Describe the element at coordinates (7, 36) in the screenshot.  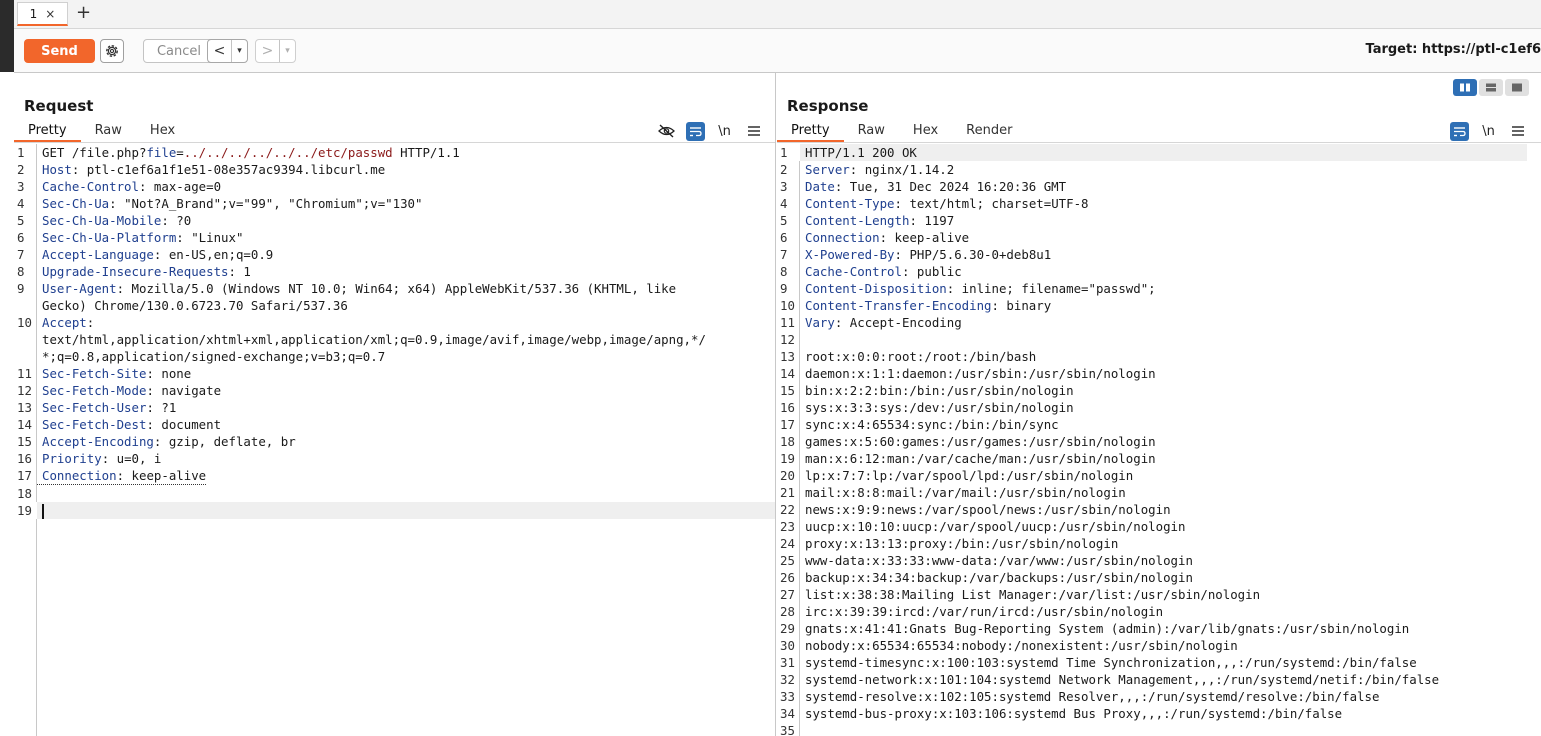
I see `left-edge-strip` at that location.